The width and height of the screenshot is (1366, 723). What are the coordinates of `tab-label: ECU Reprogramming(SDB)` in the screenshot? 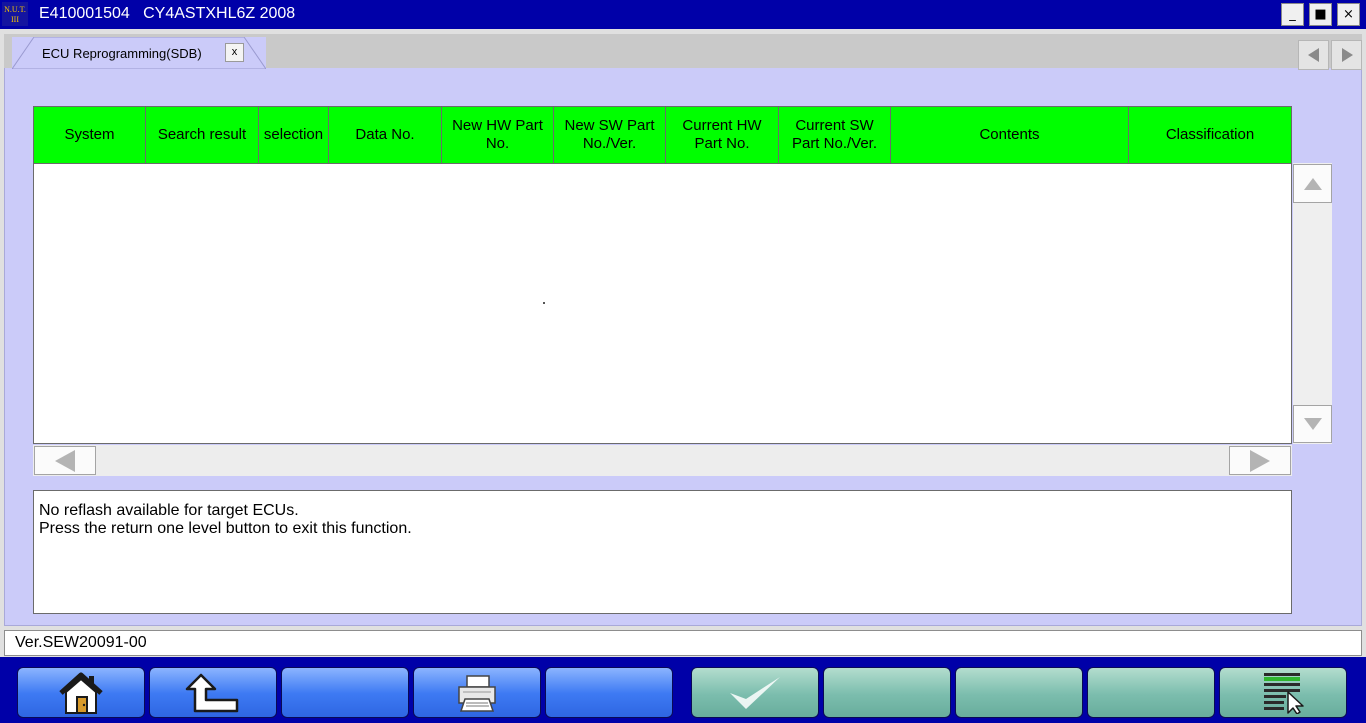 It's located at (122, 53).